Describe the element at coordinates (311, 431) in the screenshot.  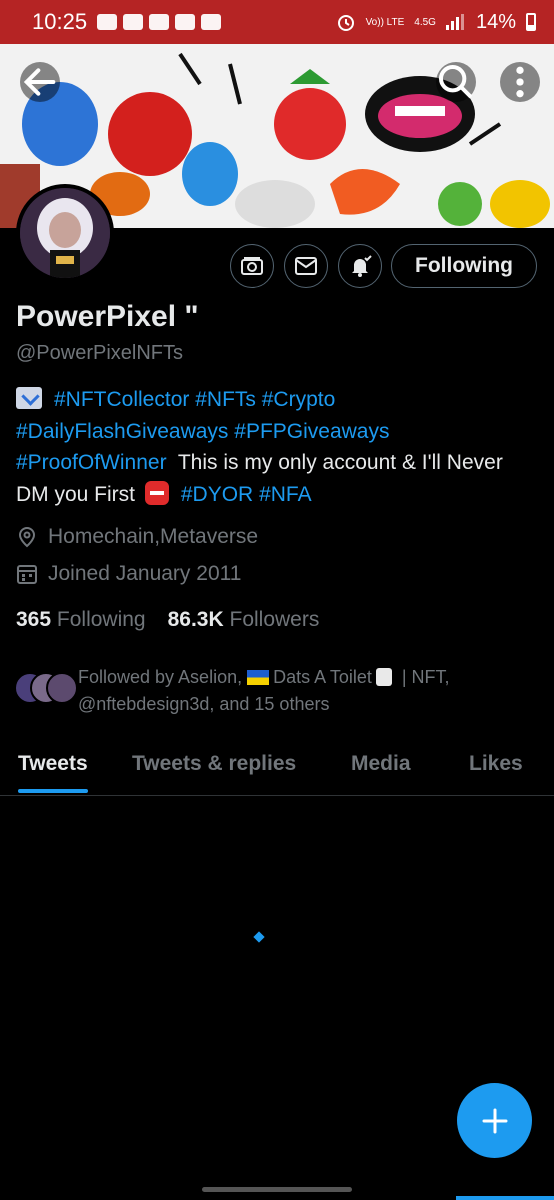
I see `hashtag-link: #PFPGiveaways` at that location.